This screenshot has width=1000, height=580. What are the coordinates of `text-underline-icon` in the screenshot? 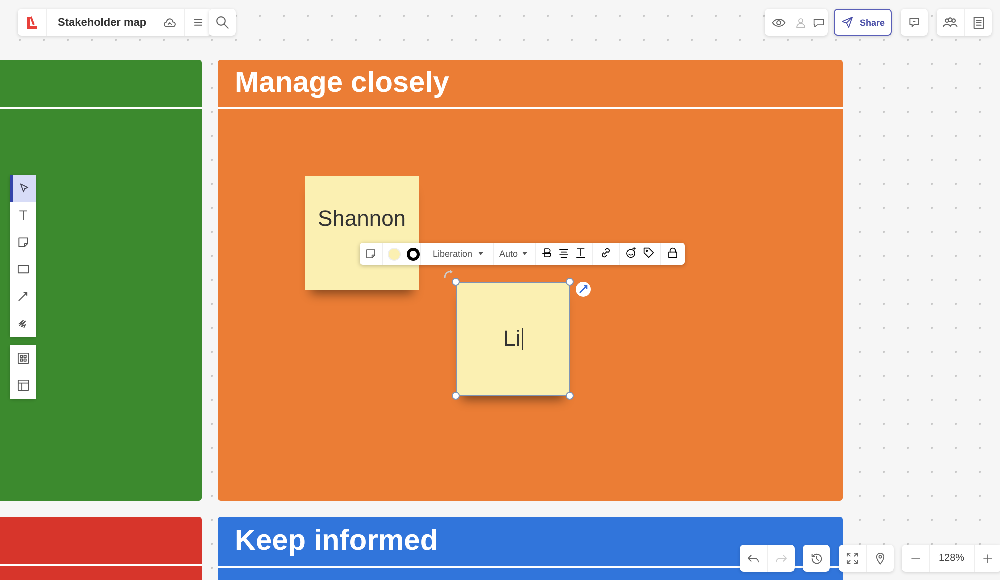 It's located at (581, 252).